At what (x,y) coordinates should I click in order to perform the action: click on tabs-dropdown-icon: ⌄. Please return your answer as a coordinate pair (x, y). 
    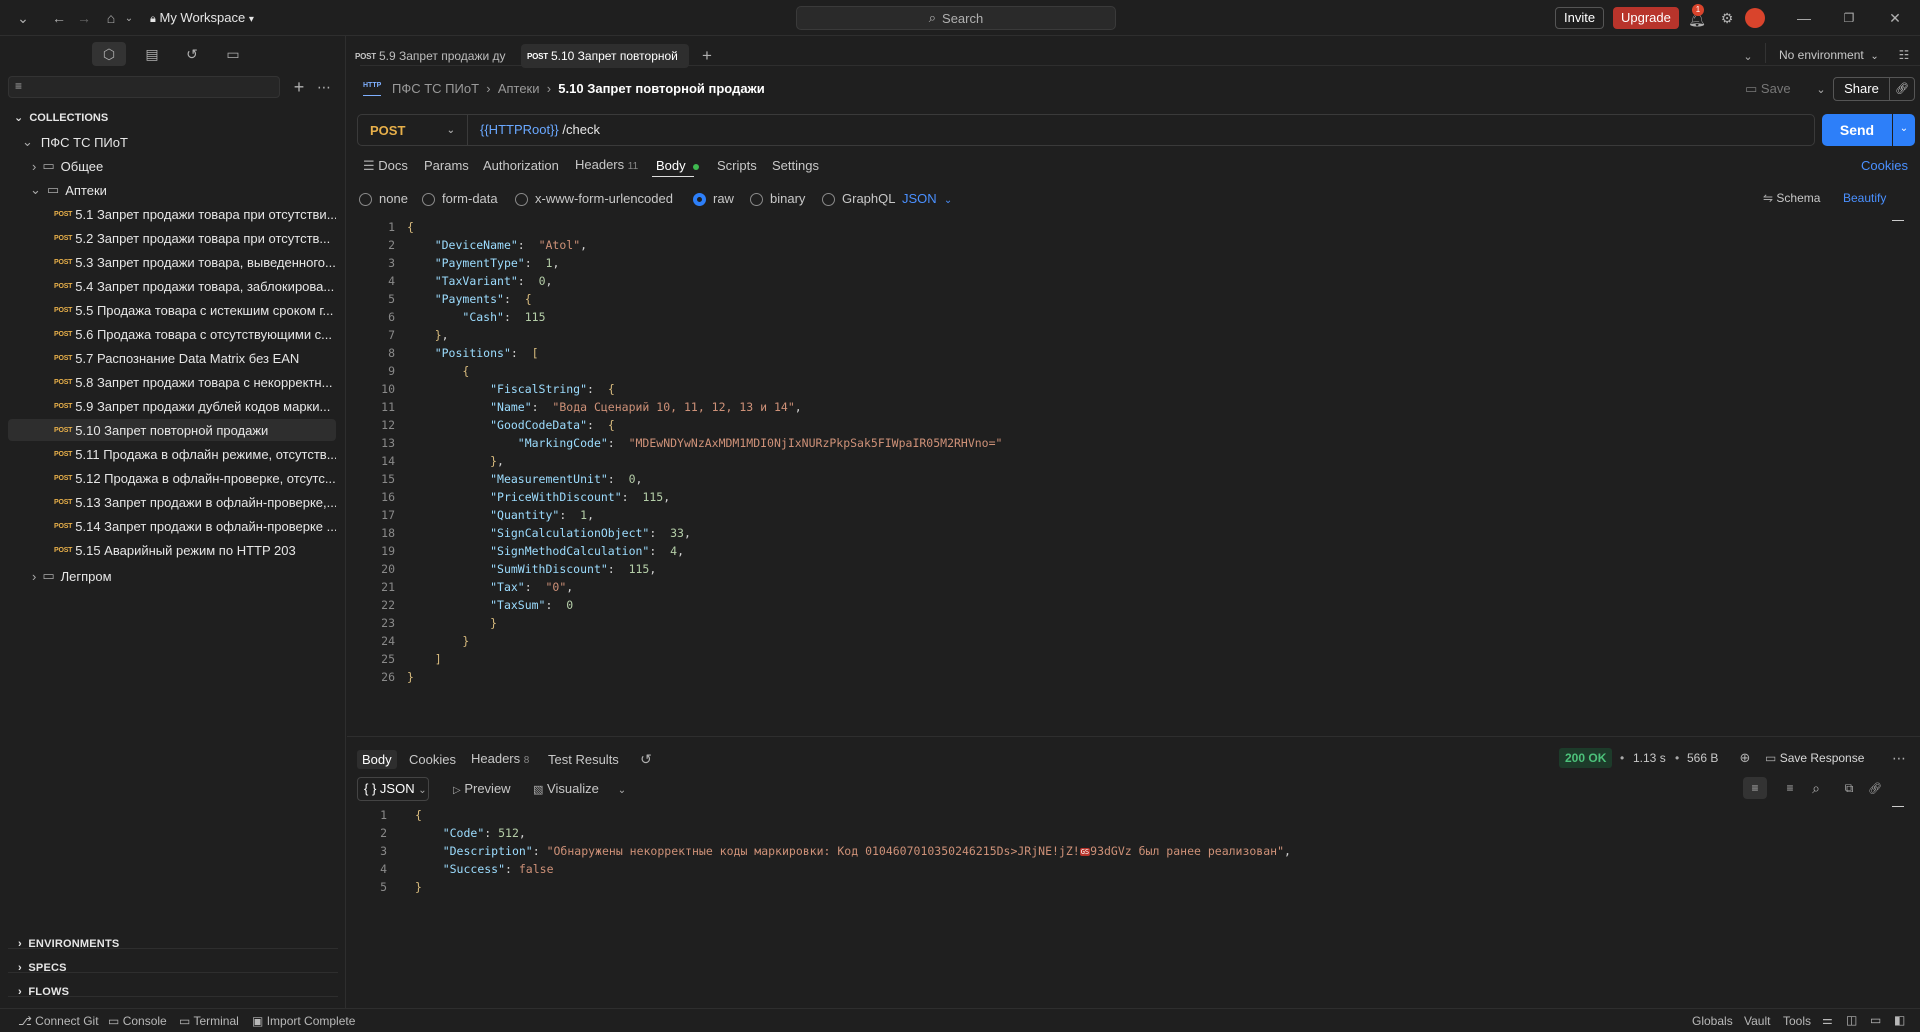
    Looking at the image, I should click on (1748, 56).